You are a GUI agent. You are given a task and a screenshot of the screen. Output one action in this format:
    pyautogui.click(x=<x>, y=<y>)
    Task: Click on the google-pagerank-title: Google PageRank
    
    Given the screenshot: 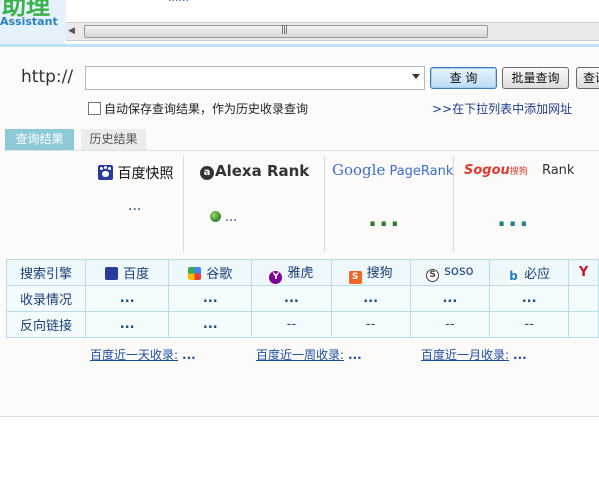 What is the action you would take?
    pyautogui.click(x=392, y=170)
    